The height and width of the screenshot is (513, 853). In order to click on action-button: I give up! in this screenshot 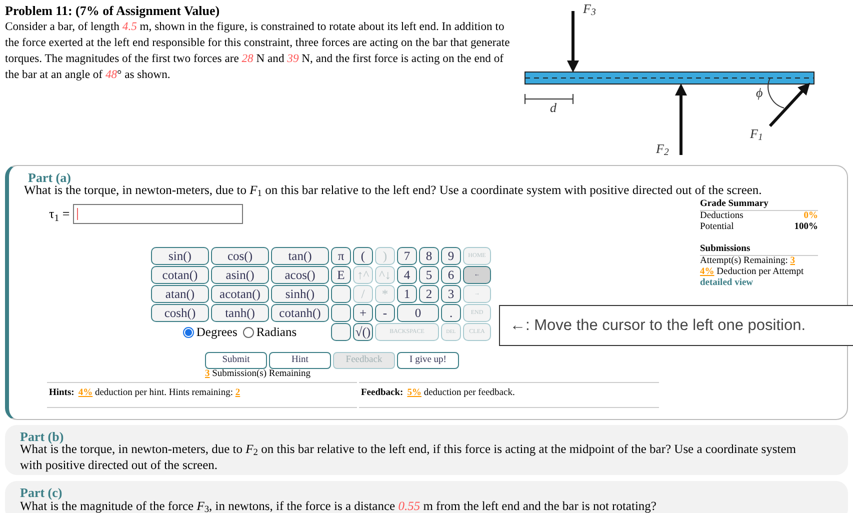, I will do `click(428, 360)`.